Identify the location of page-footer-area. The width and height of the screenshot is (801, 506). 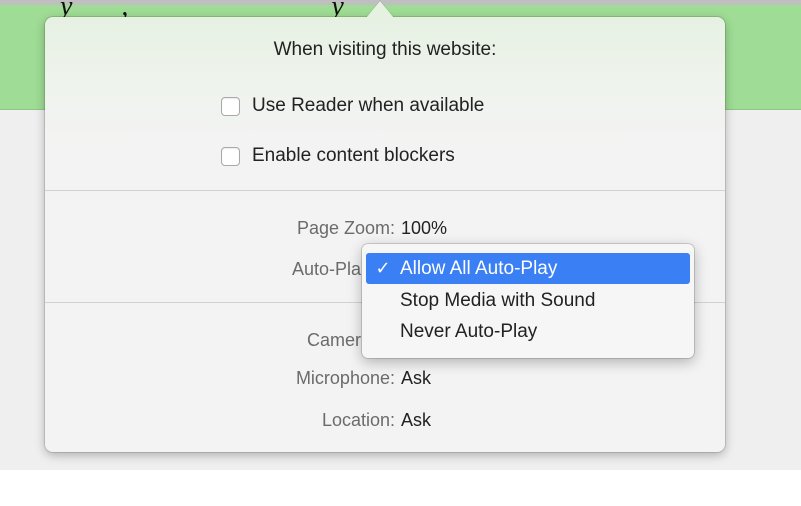
(400, 488).